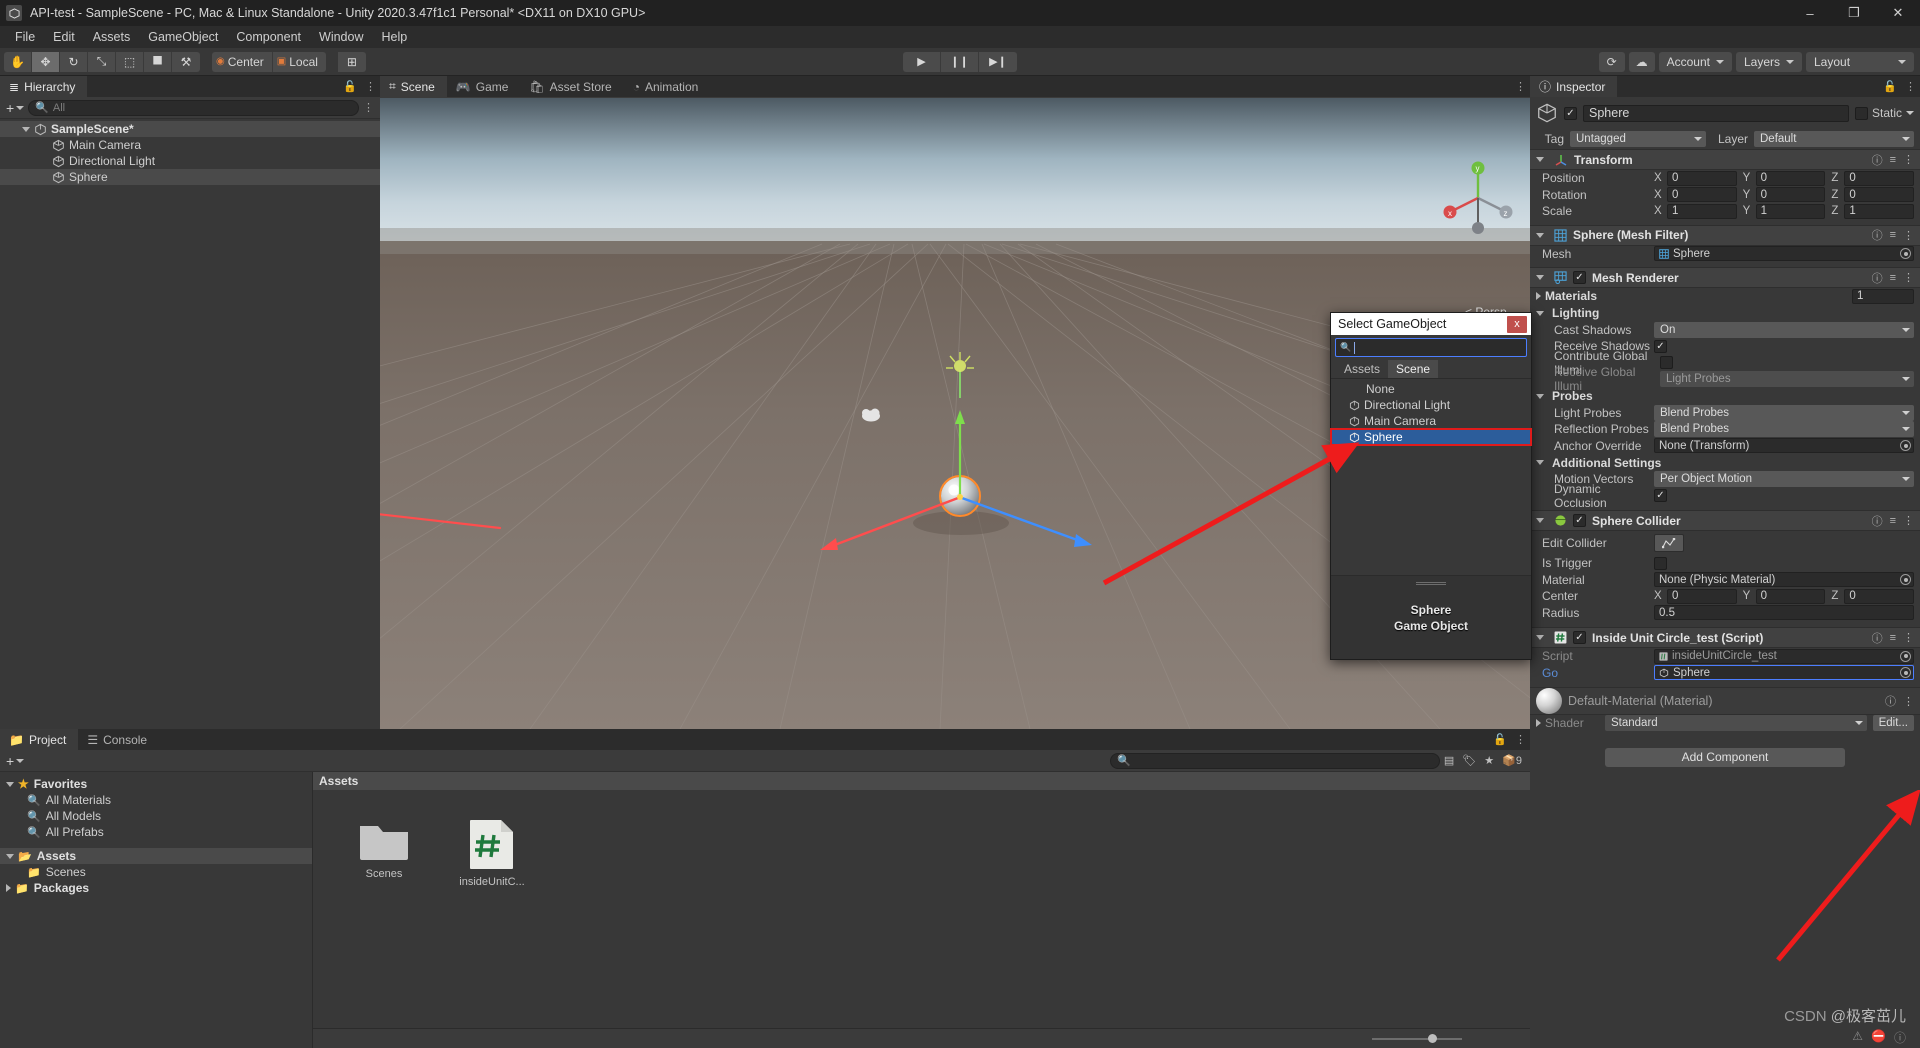  What do you see at coordinates (1784, 329) in the screenshot?
I see `cast-shadows-dropdown: On` at bounding box center [1784, 329].